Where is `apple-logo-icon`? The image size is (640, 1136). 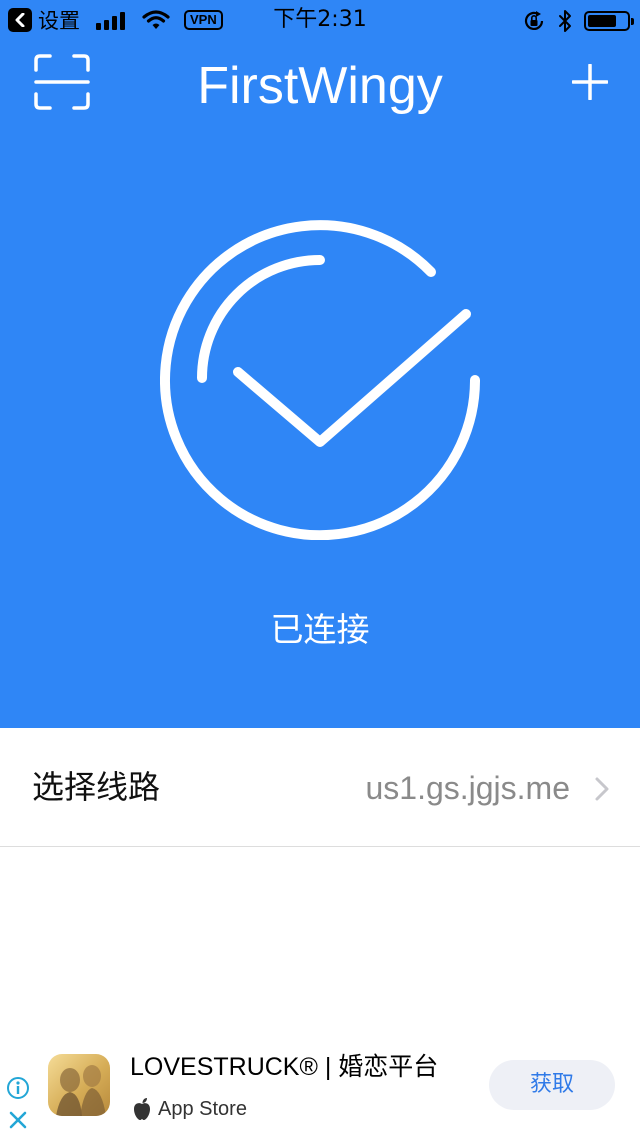 apple-logo-icon is located at coordinates (142, 1109).